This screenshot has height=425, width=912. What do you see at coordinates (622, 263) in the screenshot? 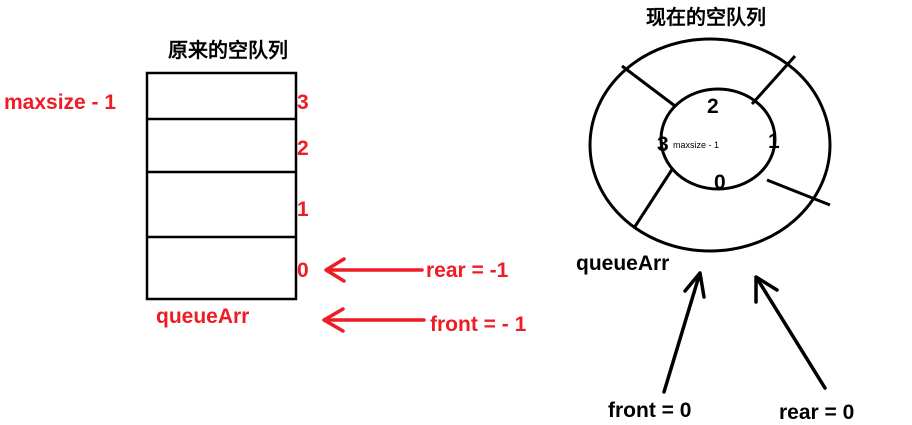
I see `right-queue-arr-label: queueArr` at bounding box center [622, 263].